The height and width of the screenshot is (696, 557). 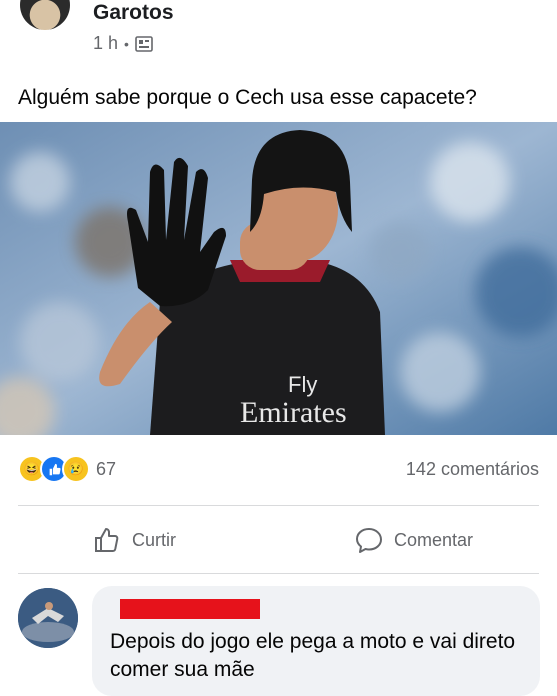 I want to click on like-label: Curtir, so click(x=154, y=539).